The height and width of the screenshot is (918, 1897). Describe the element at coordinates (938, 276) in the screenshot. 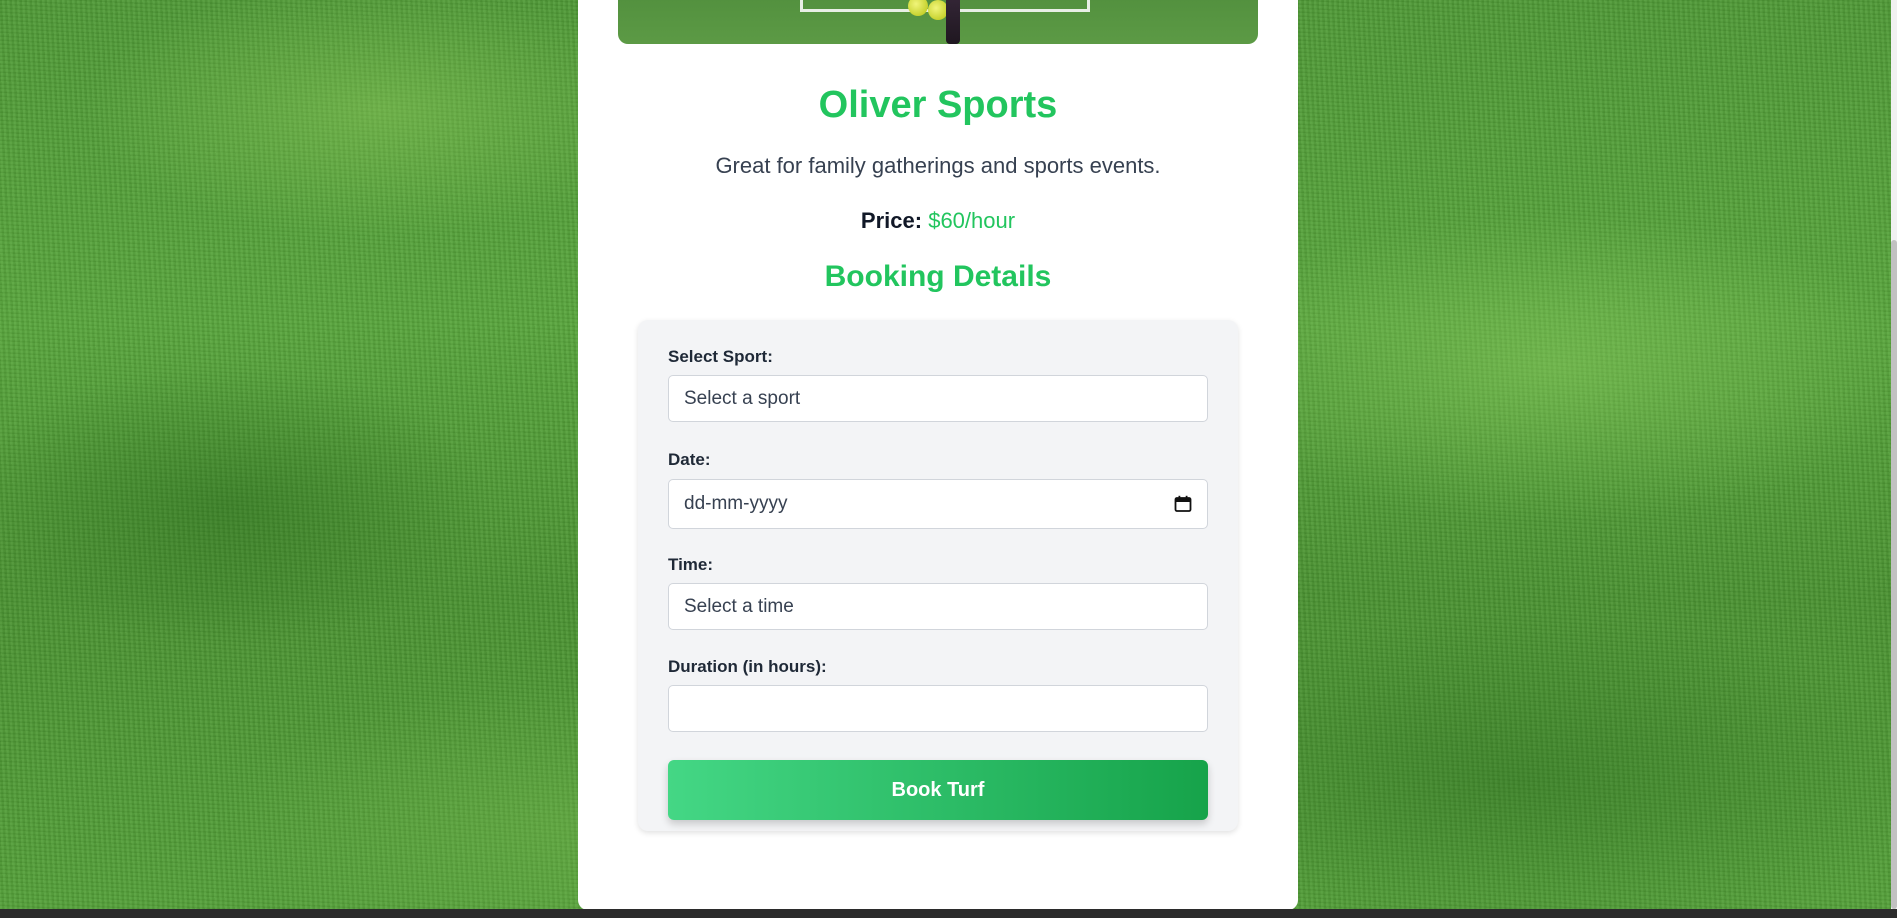

I see `booking-heading: Booking Details` at that location.